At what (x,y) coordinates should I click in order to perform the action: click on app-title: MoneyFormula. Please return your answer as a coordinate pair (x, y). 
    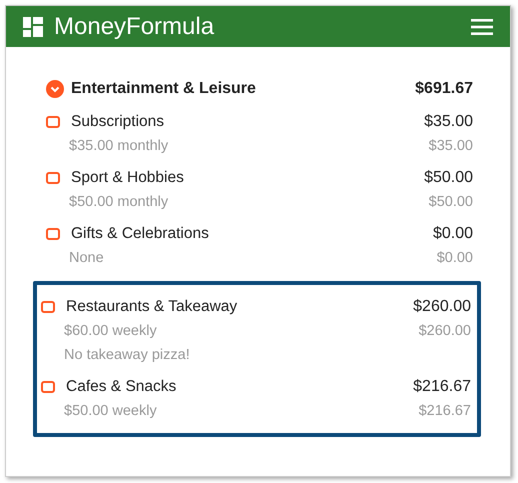
    Looking at the image, I should click on (135, 26).